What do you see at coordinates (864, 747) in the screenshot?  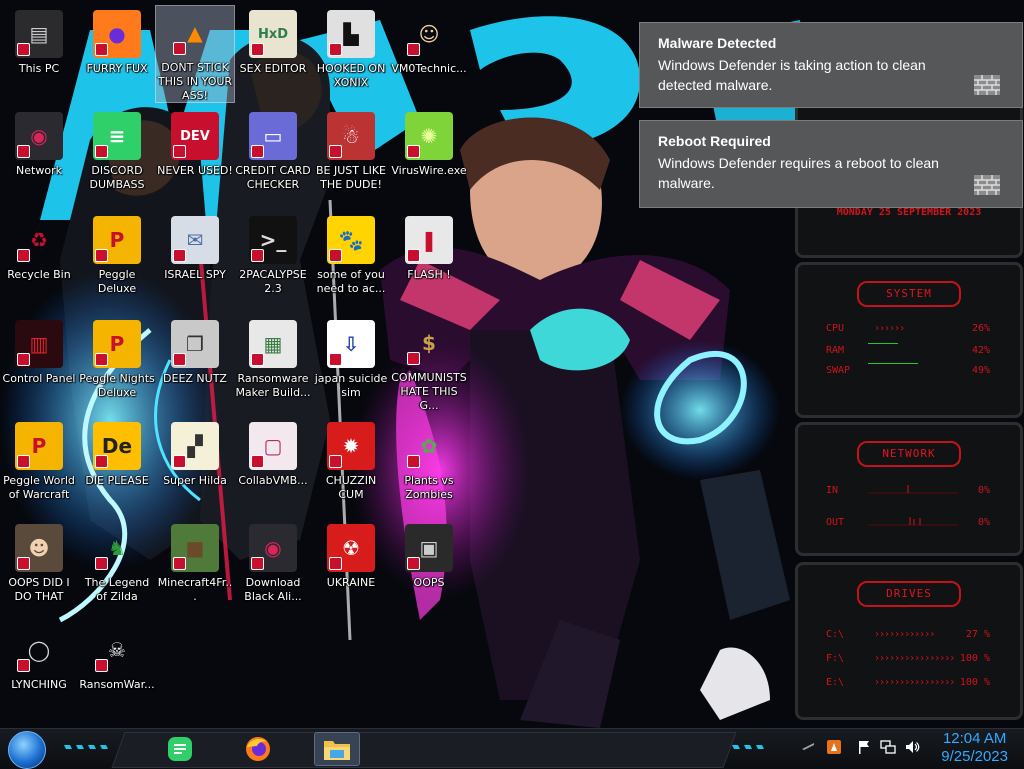 I see `flag-icon` at bounding box center [864, 747].